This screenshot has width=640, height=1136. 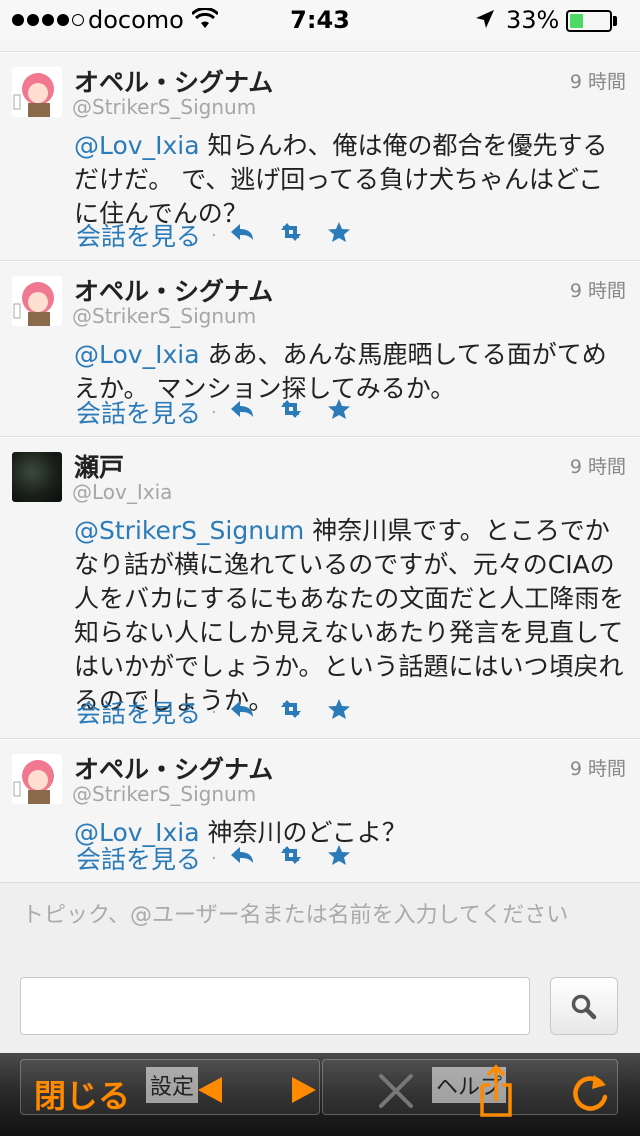 I want to click on search-hint: トピック、@ユーザー名または名前を入力してください, so click(x=295, y=915).